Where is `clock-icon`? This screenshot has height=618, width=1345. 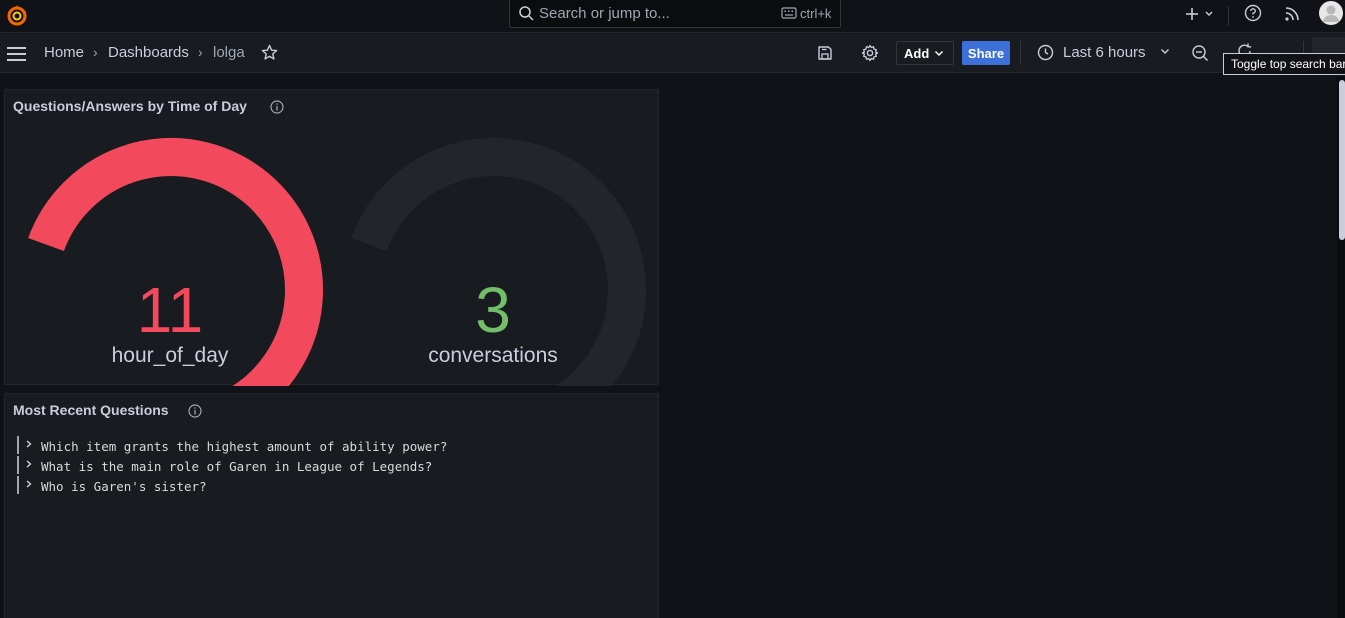
clock-icon is located at coordinates (1045, 52).